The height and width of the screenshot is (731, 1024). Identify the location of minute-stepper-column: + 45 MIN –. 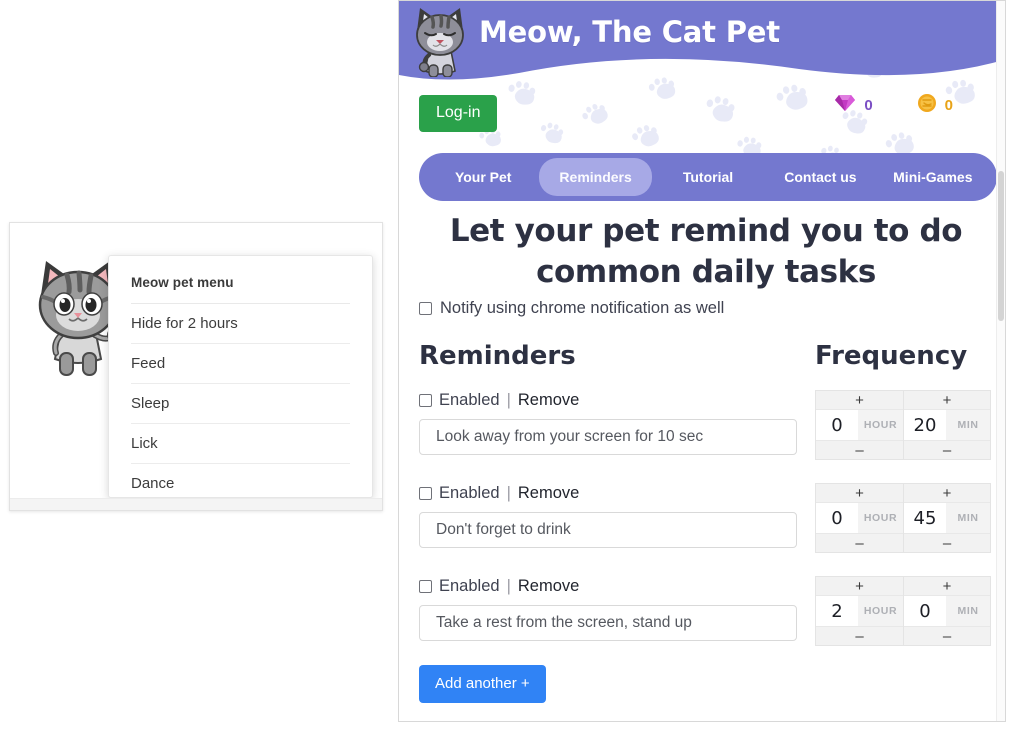
(946, 518).